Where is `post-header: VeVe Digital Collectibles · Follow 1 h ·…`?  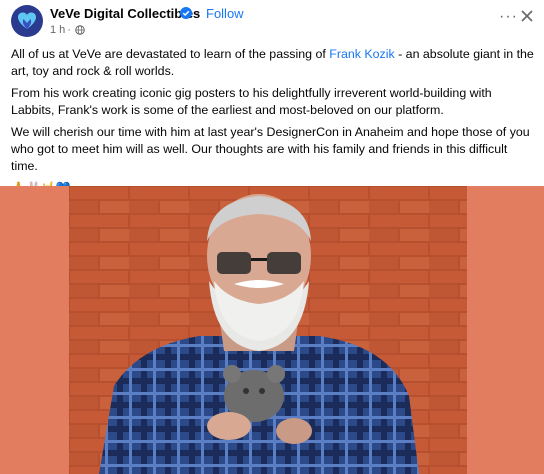 post-header: VeVe Digital Collectibles · Follow 1 h ·… is located at coordinates (272, 22).